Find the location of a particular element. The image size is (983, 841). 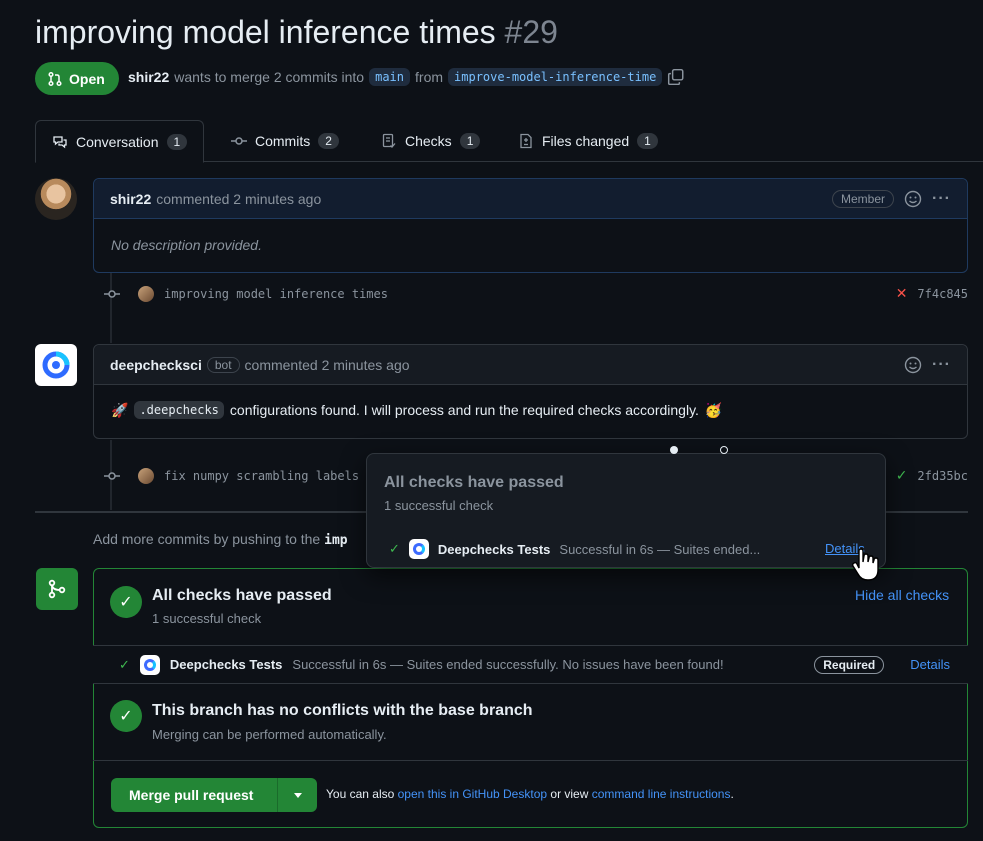

tab-label: Files changed is located at coordinates (586, 141).